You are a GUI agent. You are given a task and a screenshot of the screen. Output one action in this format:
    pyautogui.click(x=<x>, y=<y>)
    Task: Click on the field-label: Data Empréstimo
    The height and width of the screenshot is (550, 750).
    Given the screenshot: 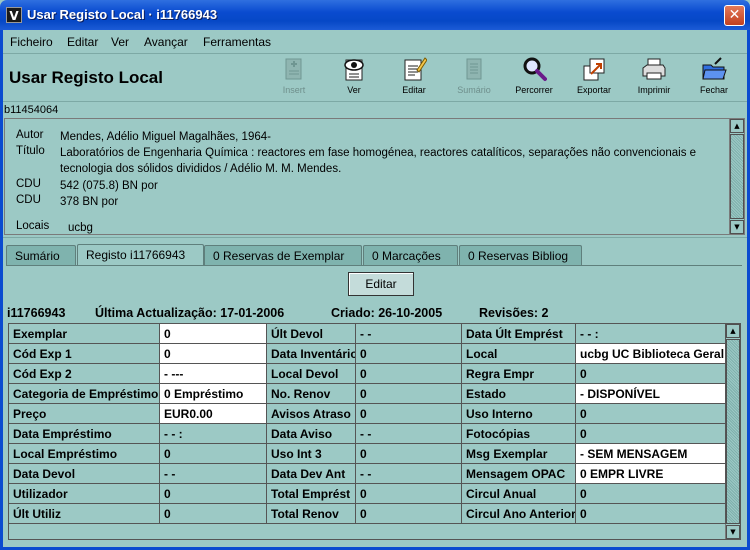 What is the action you would take?
    pyautogui.click(x=84, y=434)
    